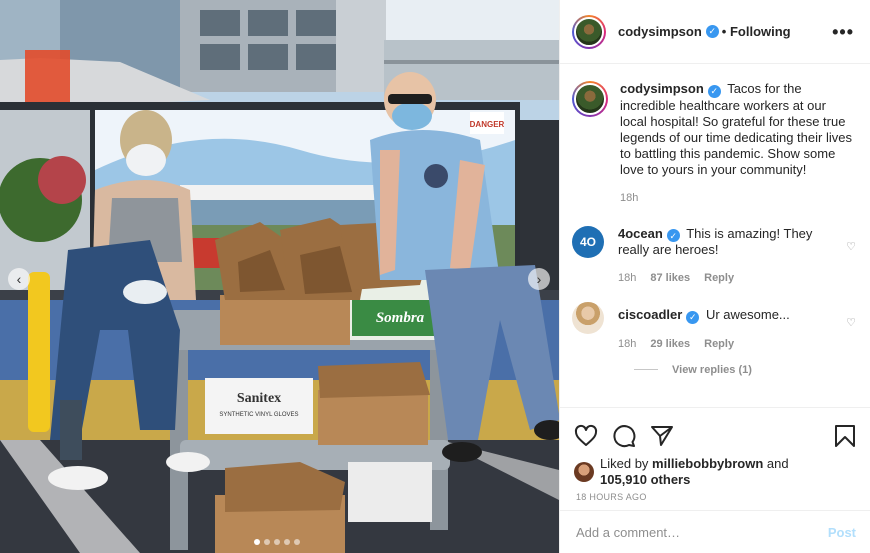  Describe the element at coordinates (487, 124) in the screenshot. I see `danger-sign-text: DANGER` at that location.